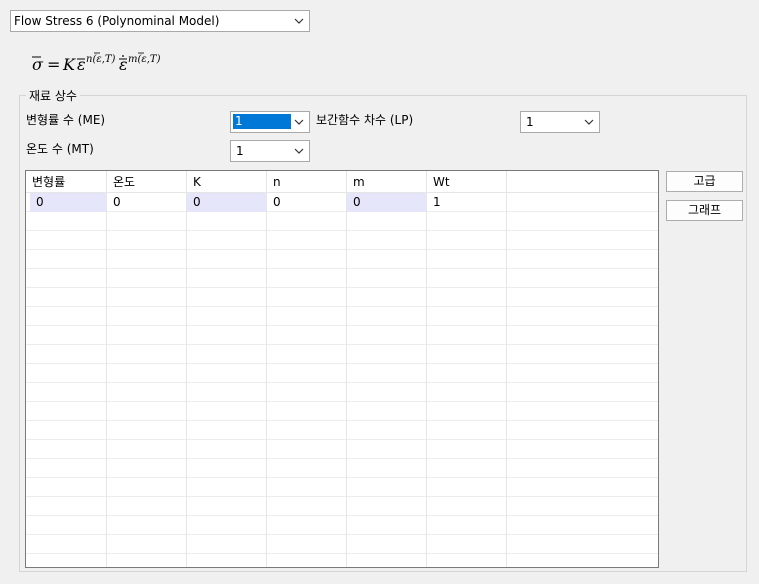  Describe the element at coordinates (160, 21) in the screenshot. I see `model-select: Flow Stress 6 (Polynominal Model)` at that location.